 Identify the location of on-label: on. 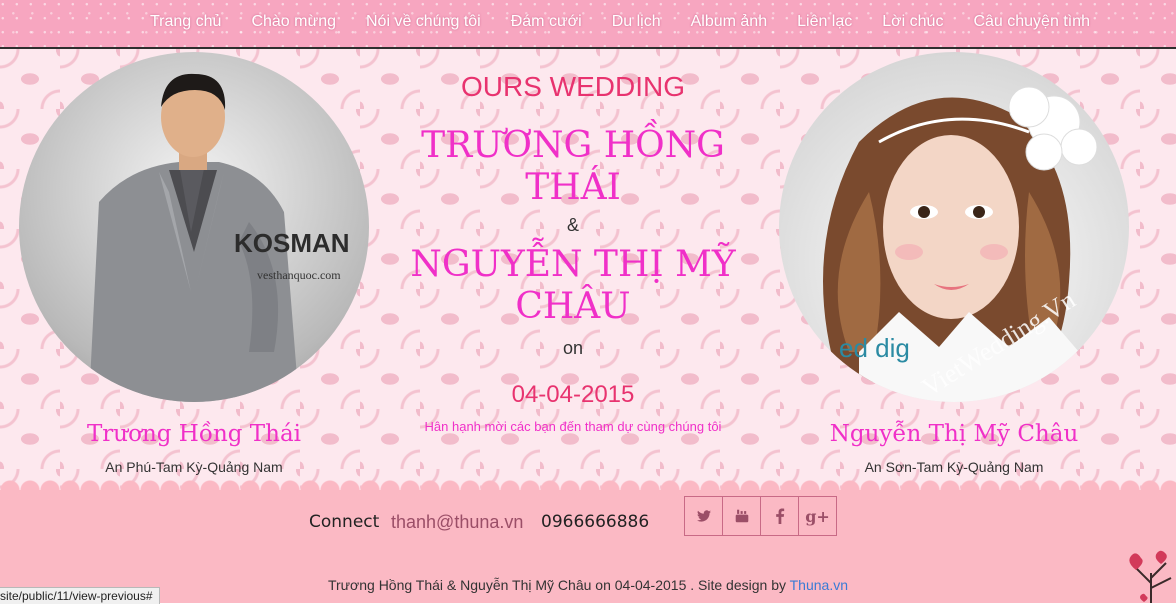
(573, 348).